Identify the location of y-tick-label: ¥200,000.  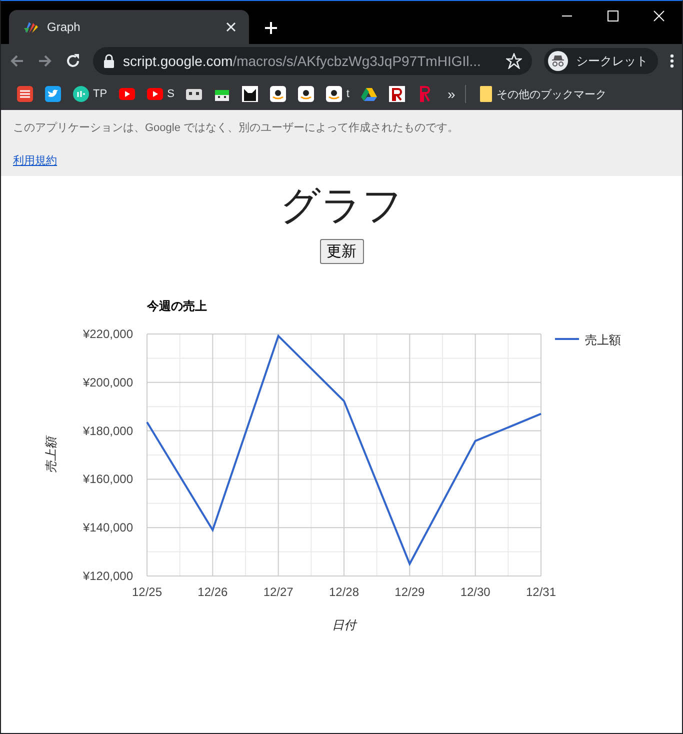
(107, 382).